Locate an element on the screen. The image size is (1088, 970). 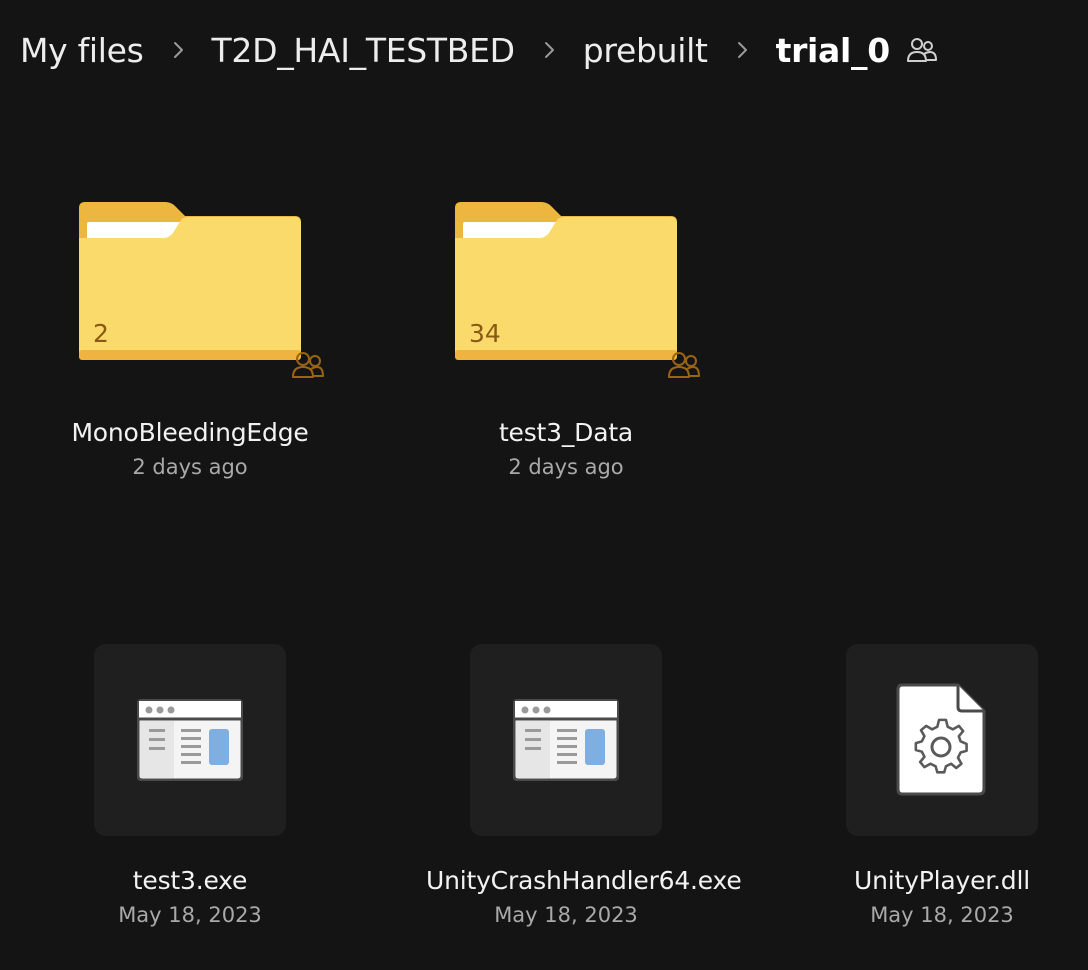
file-tile-test3-exe: test3.exe May 18, 2023 is located at coordinates (190, 785).